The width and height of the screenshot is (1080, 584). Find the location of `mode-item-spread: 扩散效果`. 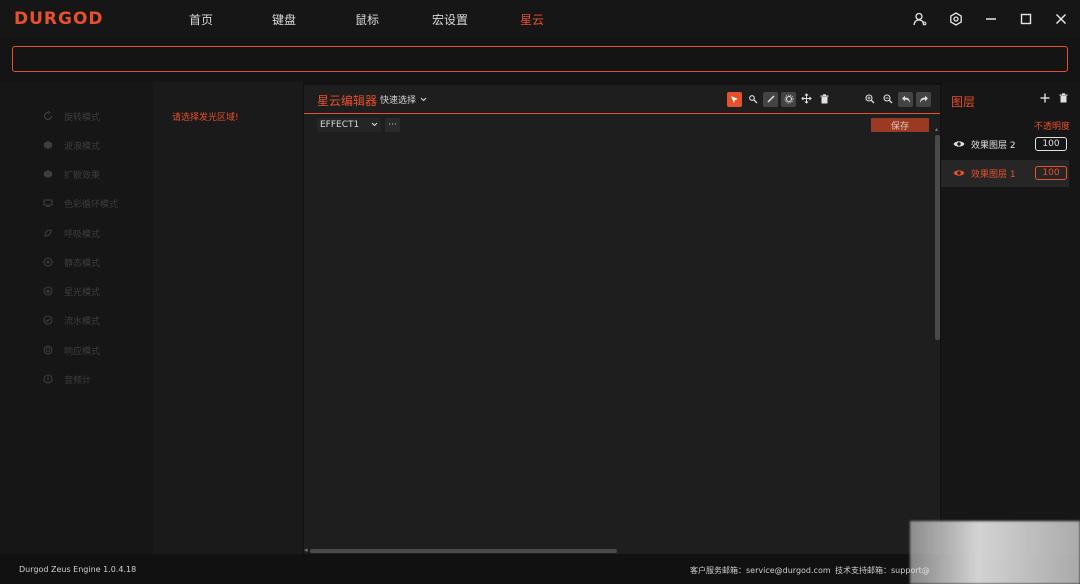

mode-item-spread: 扩散效果 is located at coordinates (71, 174).